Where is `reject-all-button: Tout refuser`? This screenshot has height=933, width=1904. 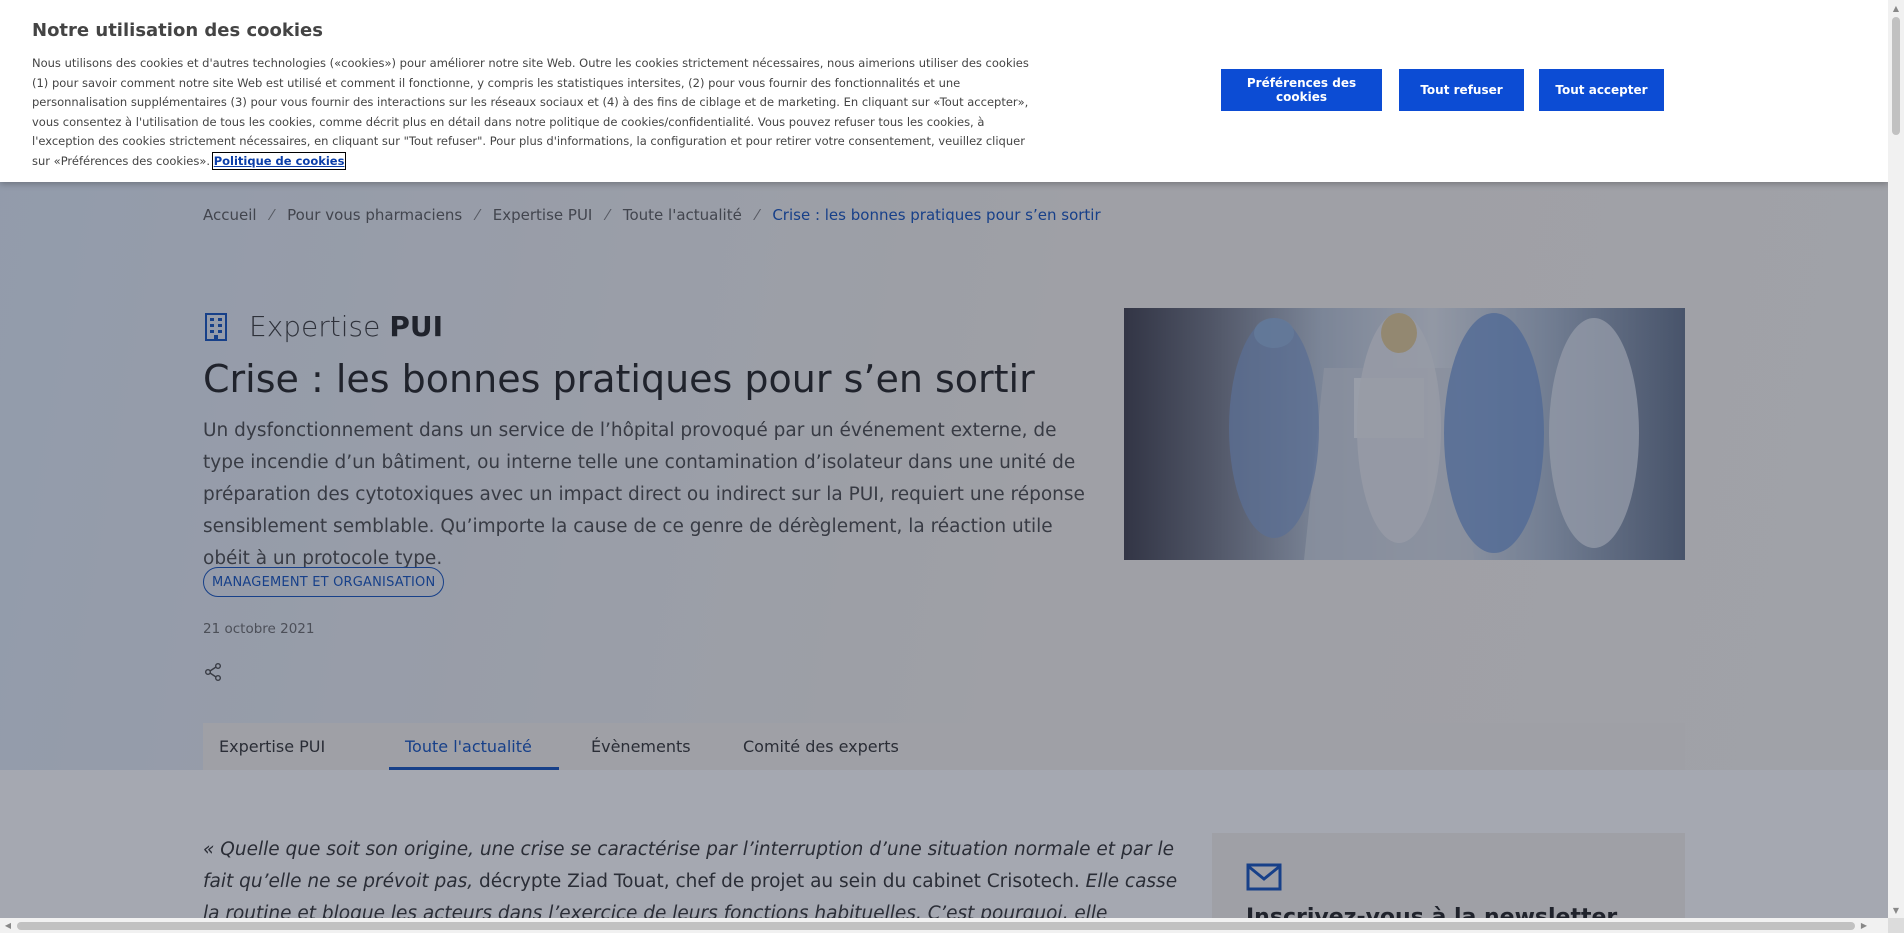 reject-all-button: Tout refuser is located at coordinates (1461, 90).